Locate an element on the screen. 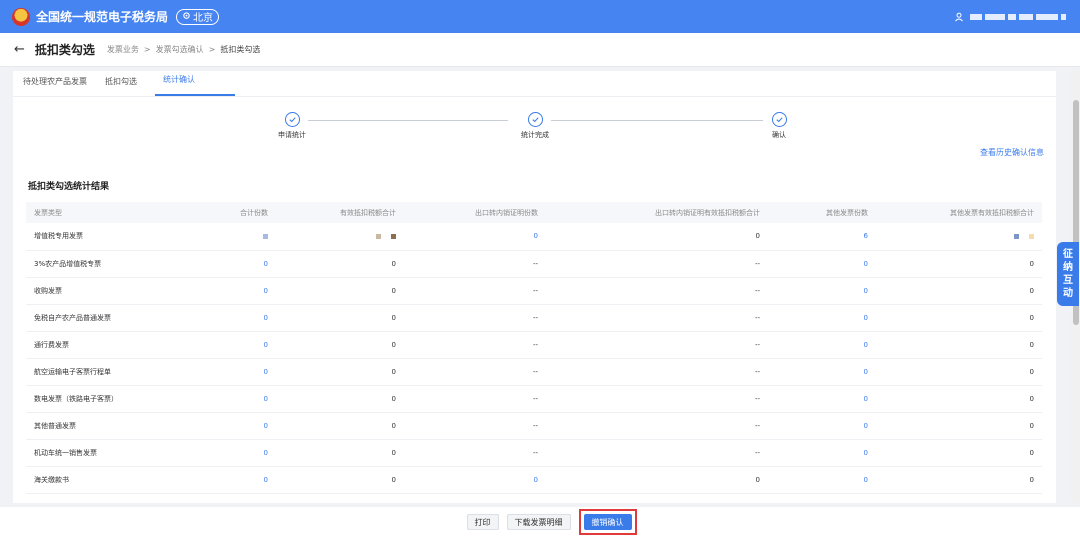 The height and width of the screenshot is (537, 1080). side-tab-char: 征 is located at coordinates (1068, 254).